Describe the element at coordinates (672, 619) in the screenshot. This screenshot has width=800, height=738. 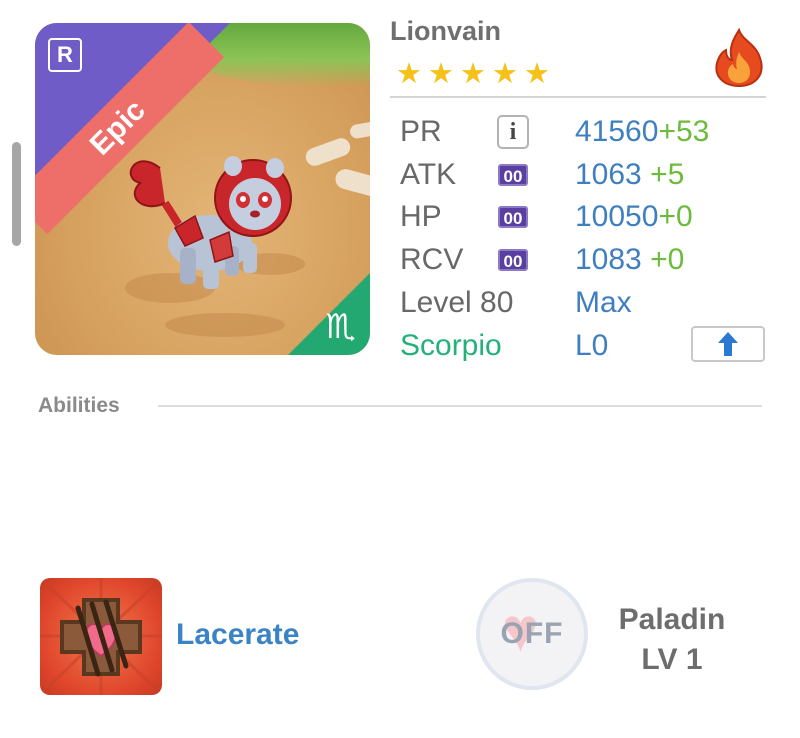
I see `leader-skill-name: Paladin` at that location.